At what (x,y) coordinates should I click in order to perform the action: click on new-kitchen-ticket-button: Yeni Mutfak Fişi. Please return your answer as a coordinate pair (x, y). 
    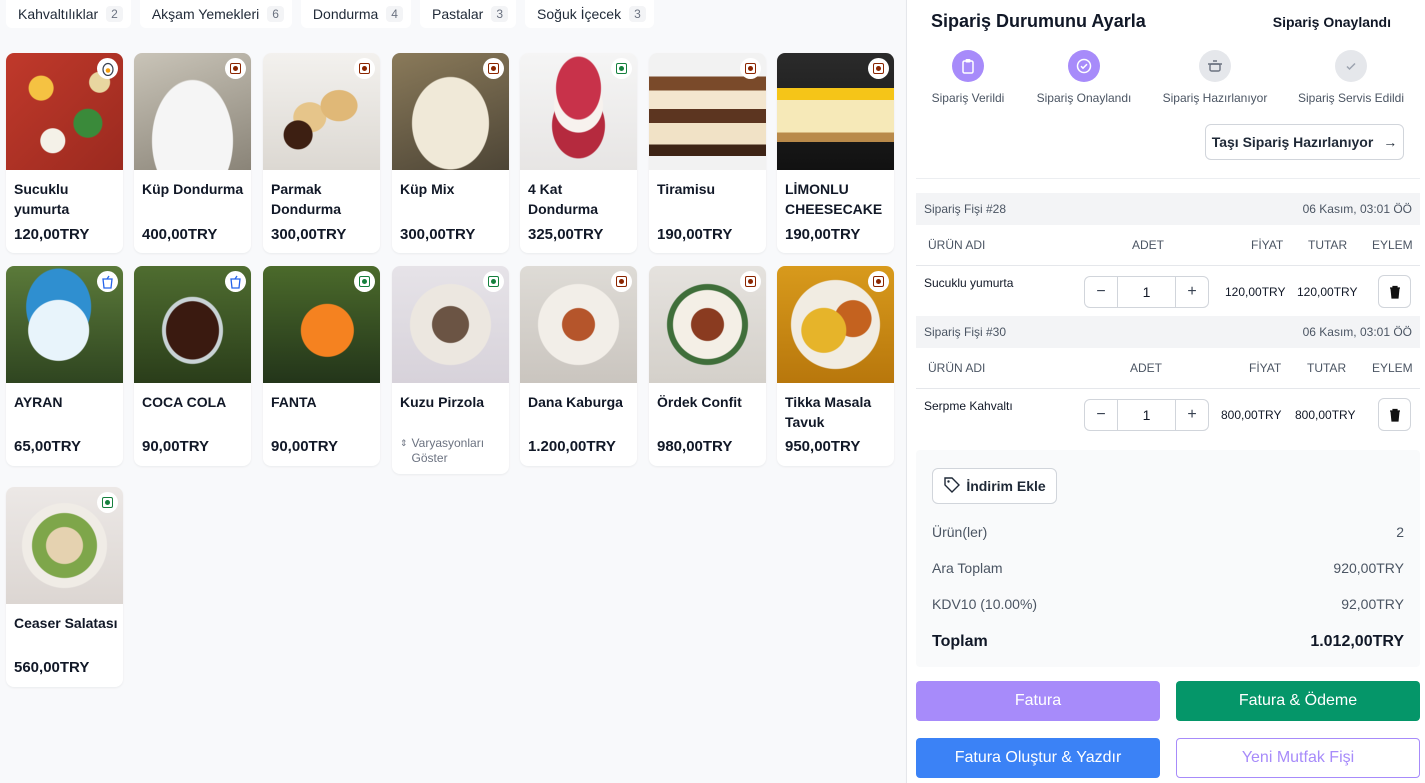
    Looking at the image, I should click on (1298, 758).